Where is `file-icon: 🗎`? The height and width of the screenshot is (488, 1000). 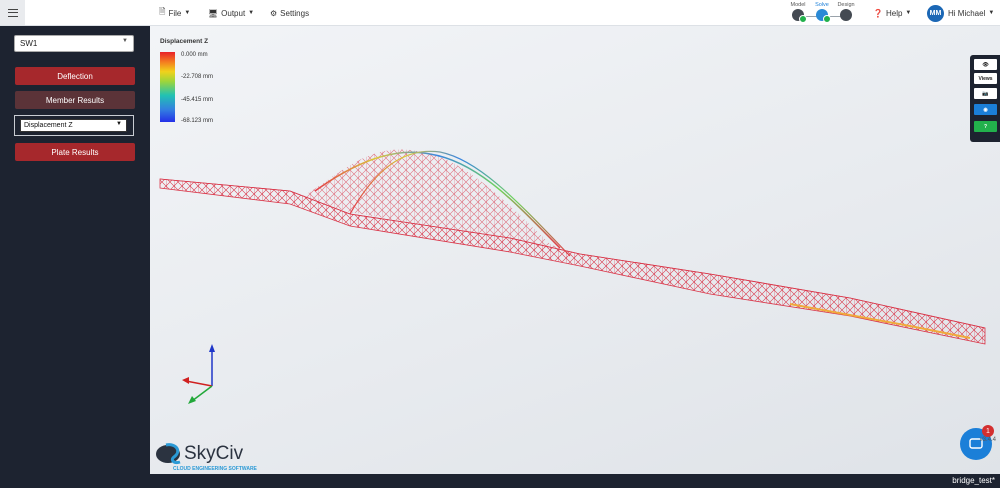 file-icon: 🗎 is located at coordinates (162, 11).